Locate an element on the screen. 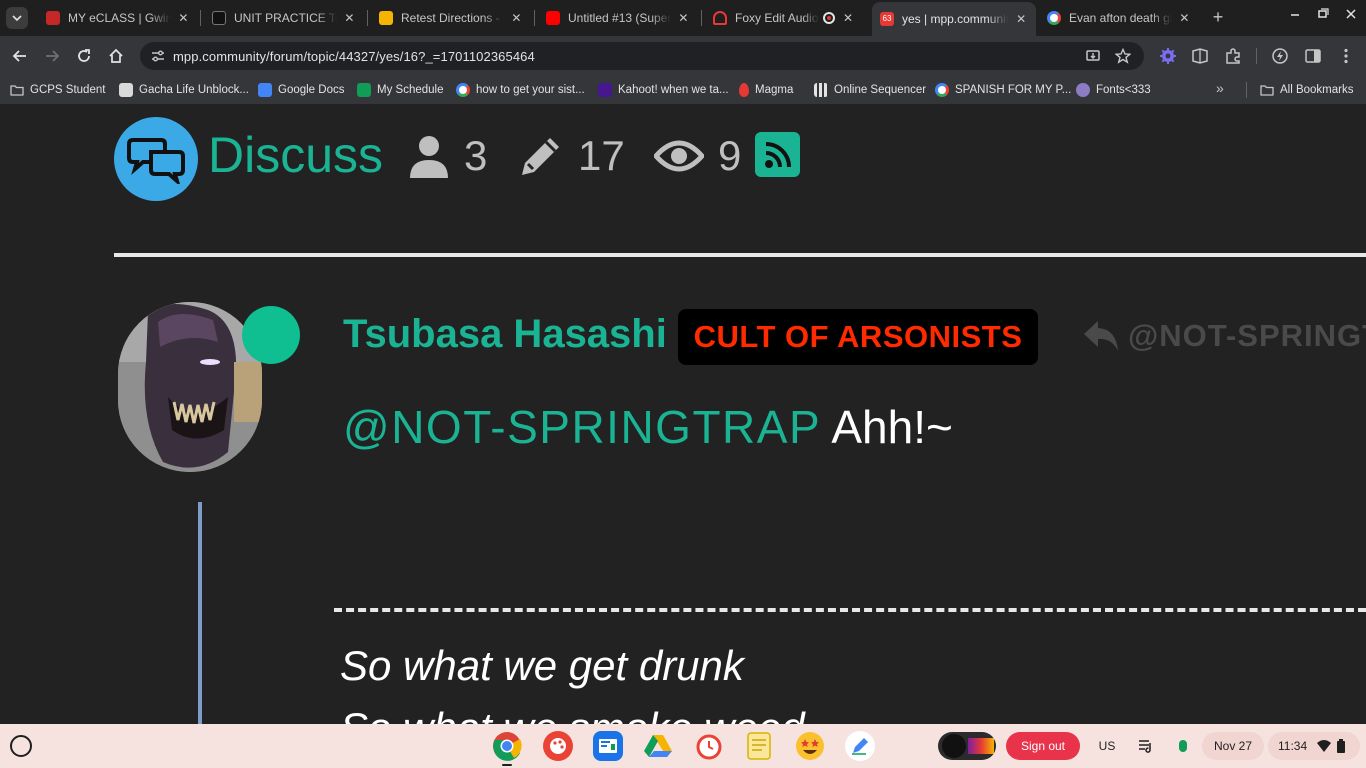 This screenshot has width=1366, height=768. tab-evan-afton: Evan afton death gif ✕ is located at coordinates (1119, 18).